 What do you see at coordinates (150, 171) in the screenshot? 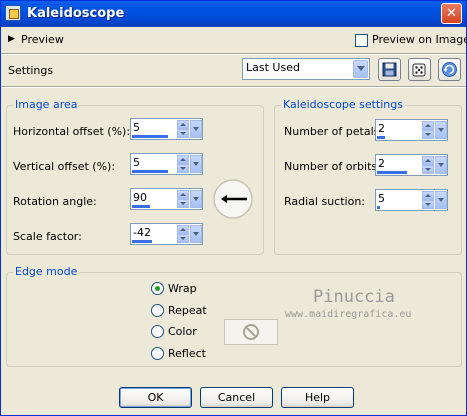
I see `vertical-offset-slider` at bounding box center [150, 171].